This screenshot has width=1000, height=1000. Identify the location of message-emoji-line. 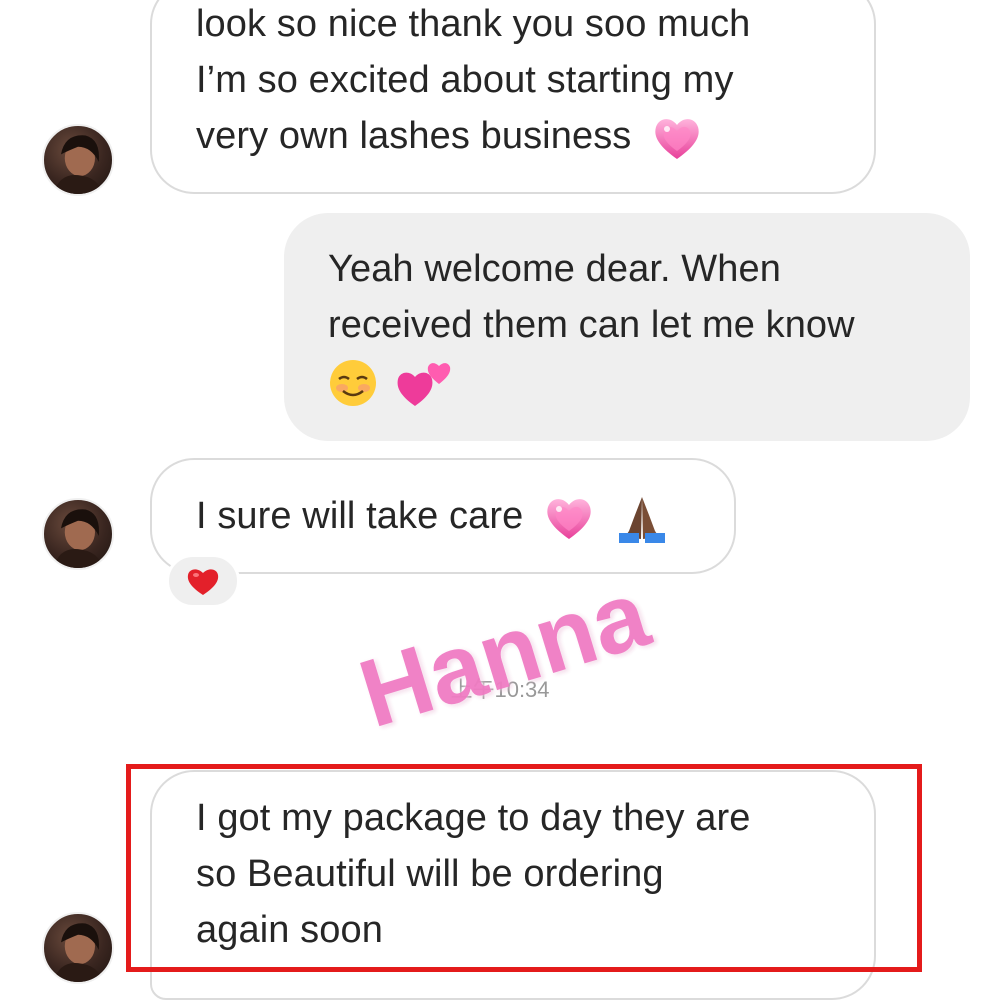
(627, 385).